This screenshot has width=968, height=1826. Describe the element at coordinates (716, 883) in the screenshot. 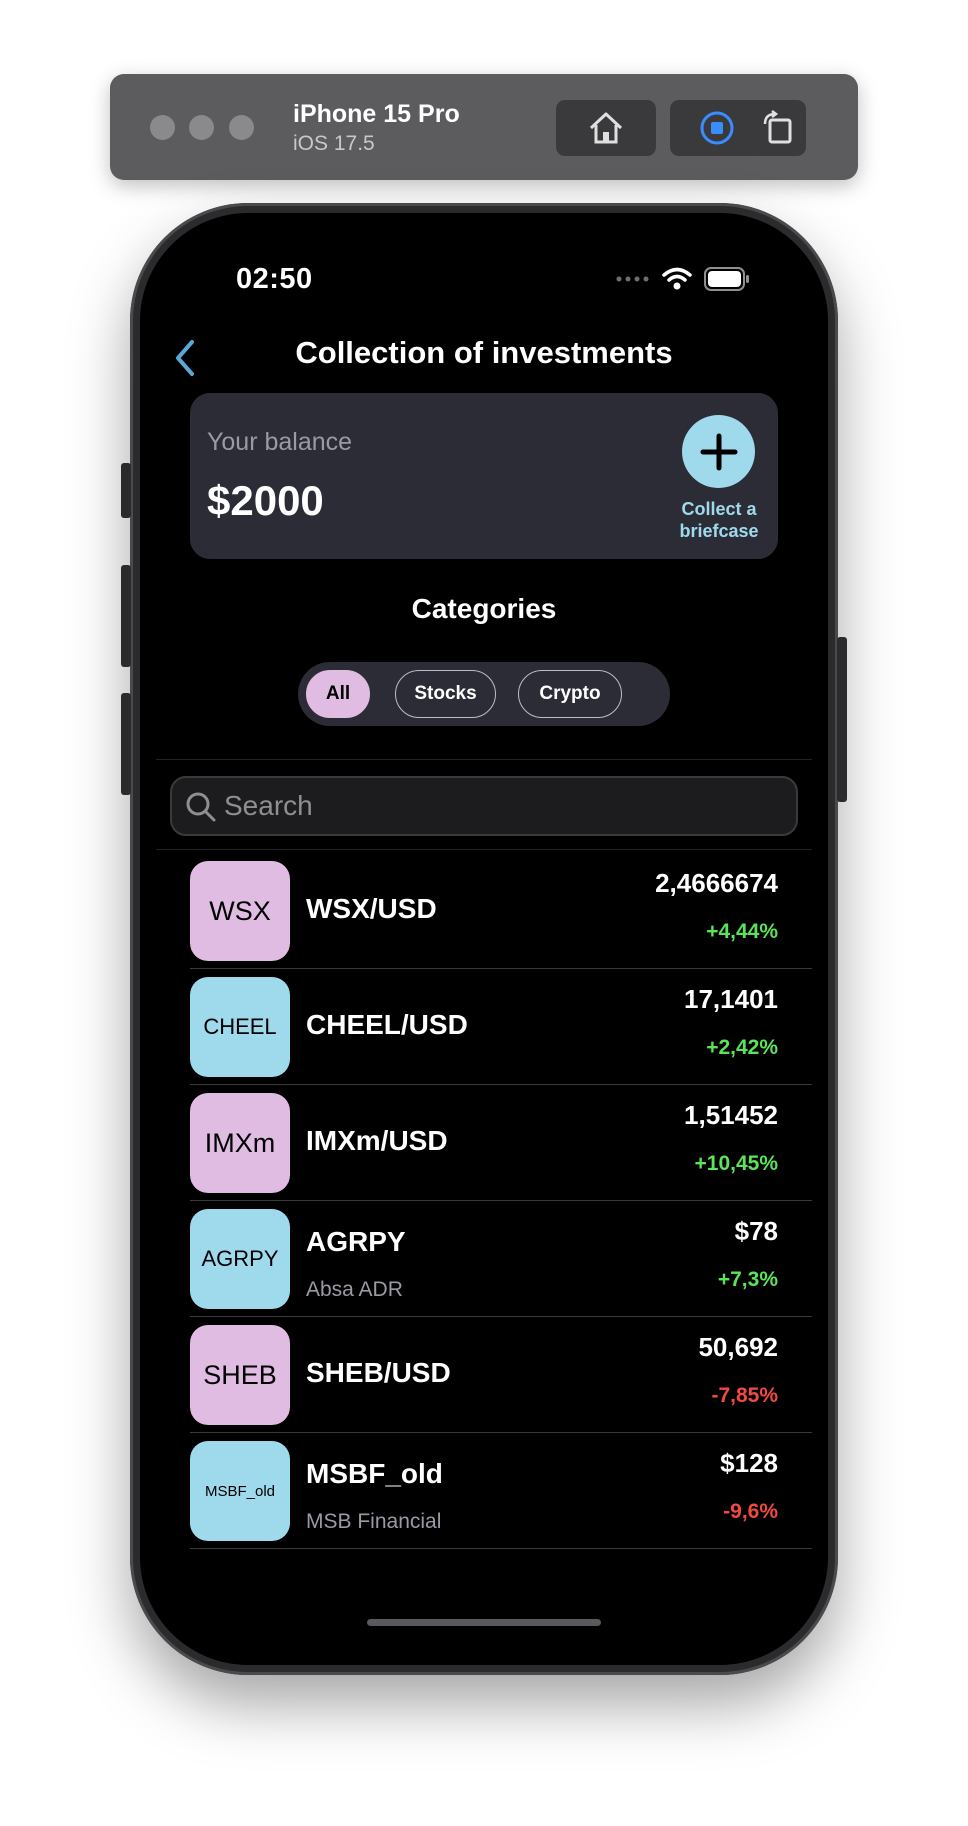

I see `asset-price: 2,4666674` at that location.